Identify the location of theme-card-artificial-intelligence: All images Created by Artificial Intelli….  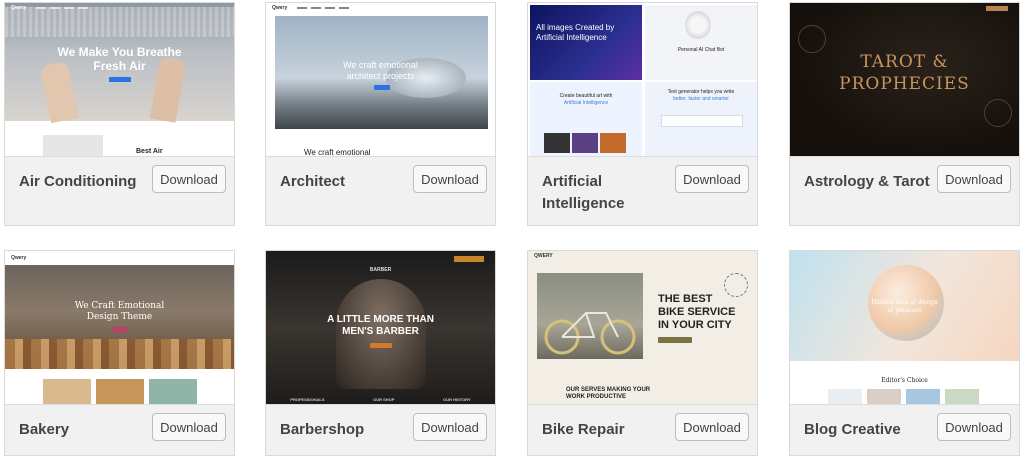
(642, 114).